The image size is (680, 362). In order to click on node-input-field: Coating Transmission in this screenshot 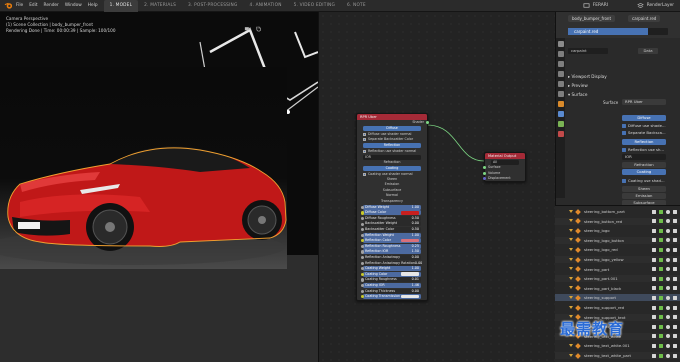, I will do `click(391, 297)`.